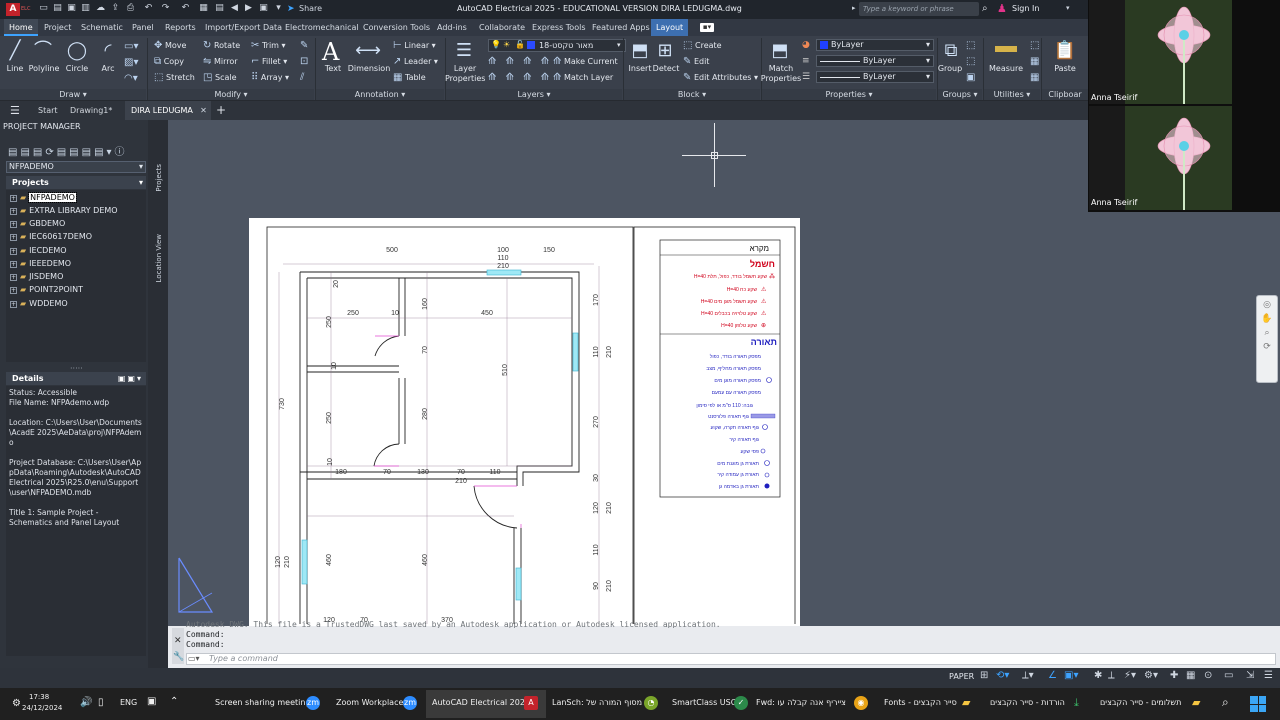  I want to click on details-options-icon: ▣▣▾, so click(130, 378).